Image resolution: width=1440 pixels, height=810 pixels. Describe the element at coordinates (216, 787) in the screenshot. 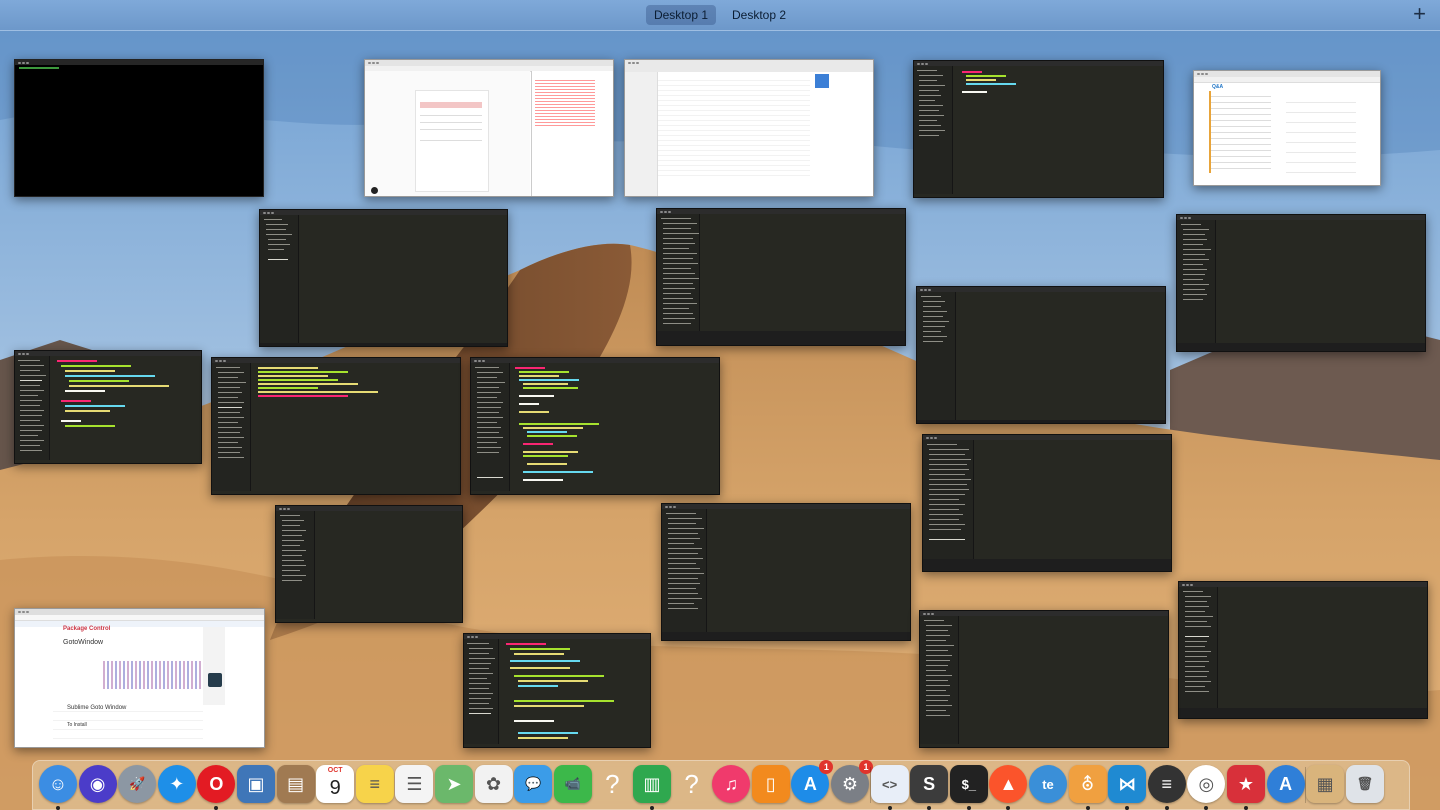

I see `dock-opera-icon: O` at that location.